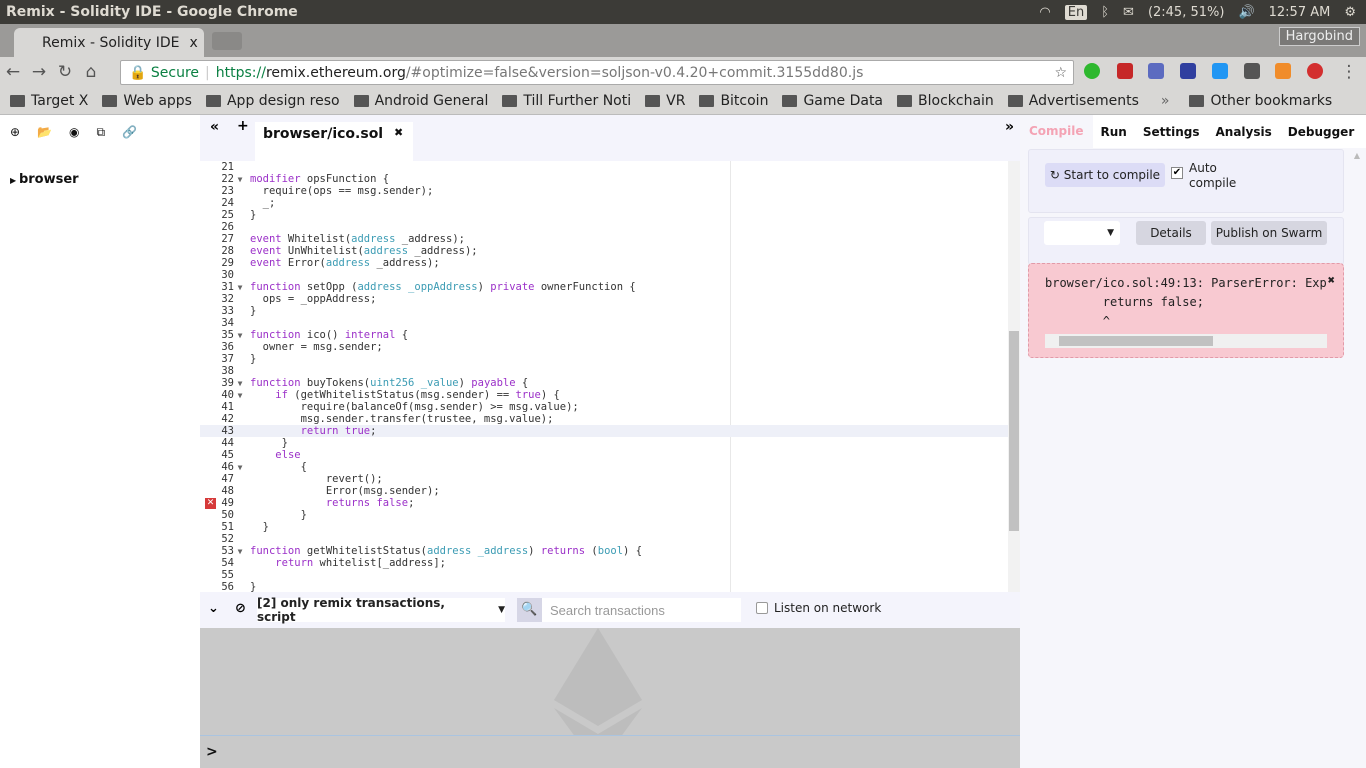  What do you see at coordinates (733, 101) in the screenshot?
I see `bookmark-folder: Bitcoin` at bounding box center [733, 101].